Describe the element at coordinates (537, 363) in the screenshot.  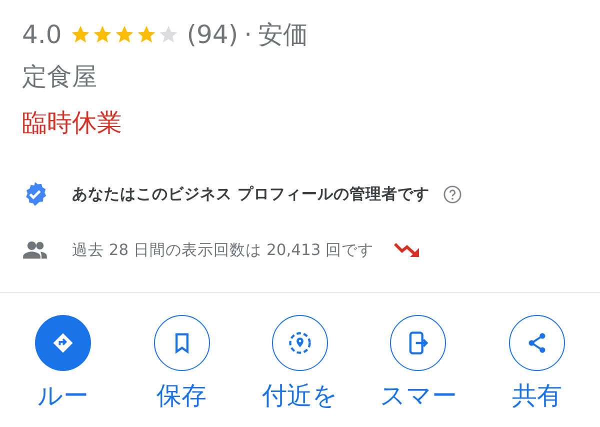
I see `action-button: 共有` at that location.